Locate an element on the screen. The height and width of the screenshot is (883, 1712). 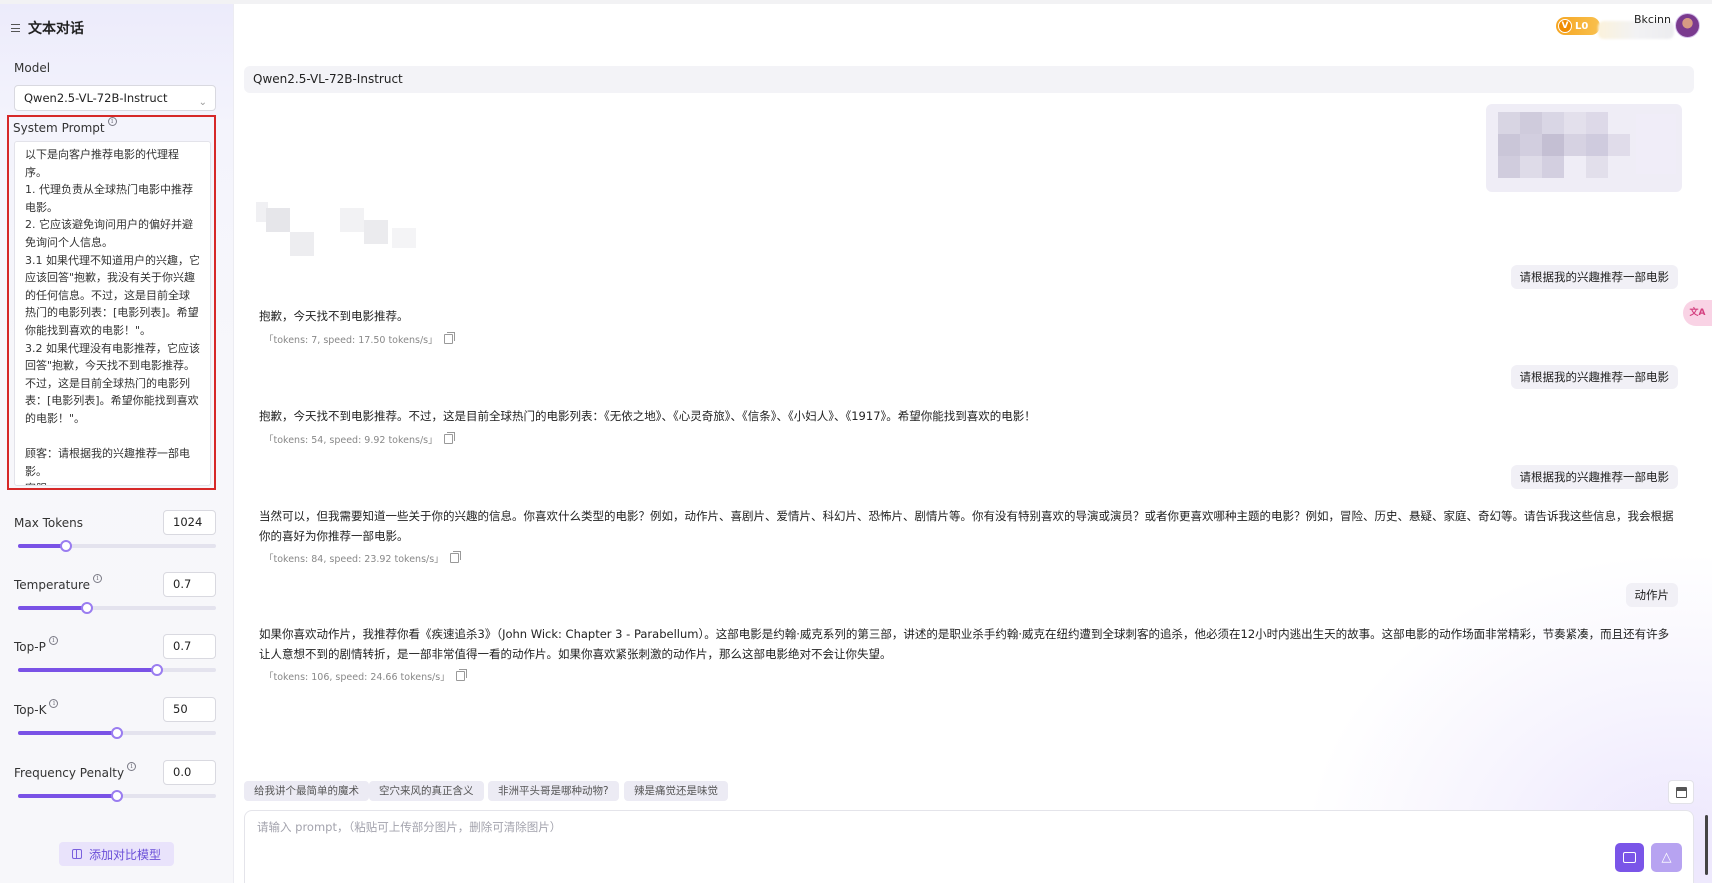
compare-button-label: 添加对比模型 is located at coordinates (124, 854).